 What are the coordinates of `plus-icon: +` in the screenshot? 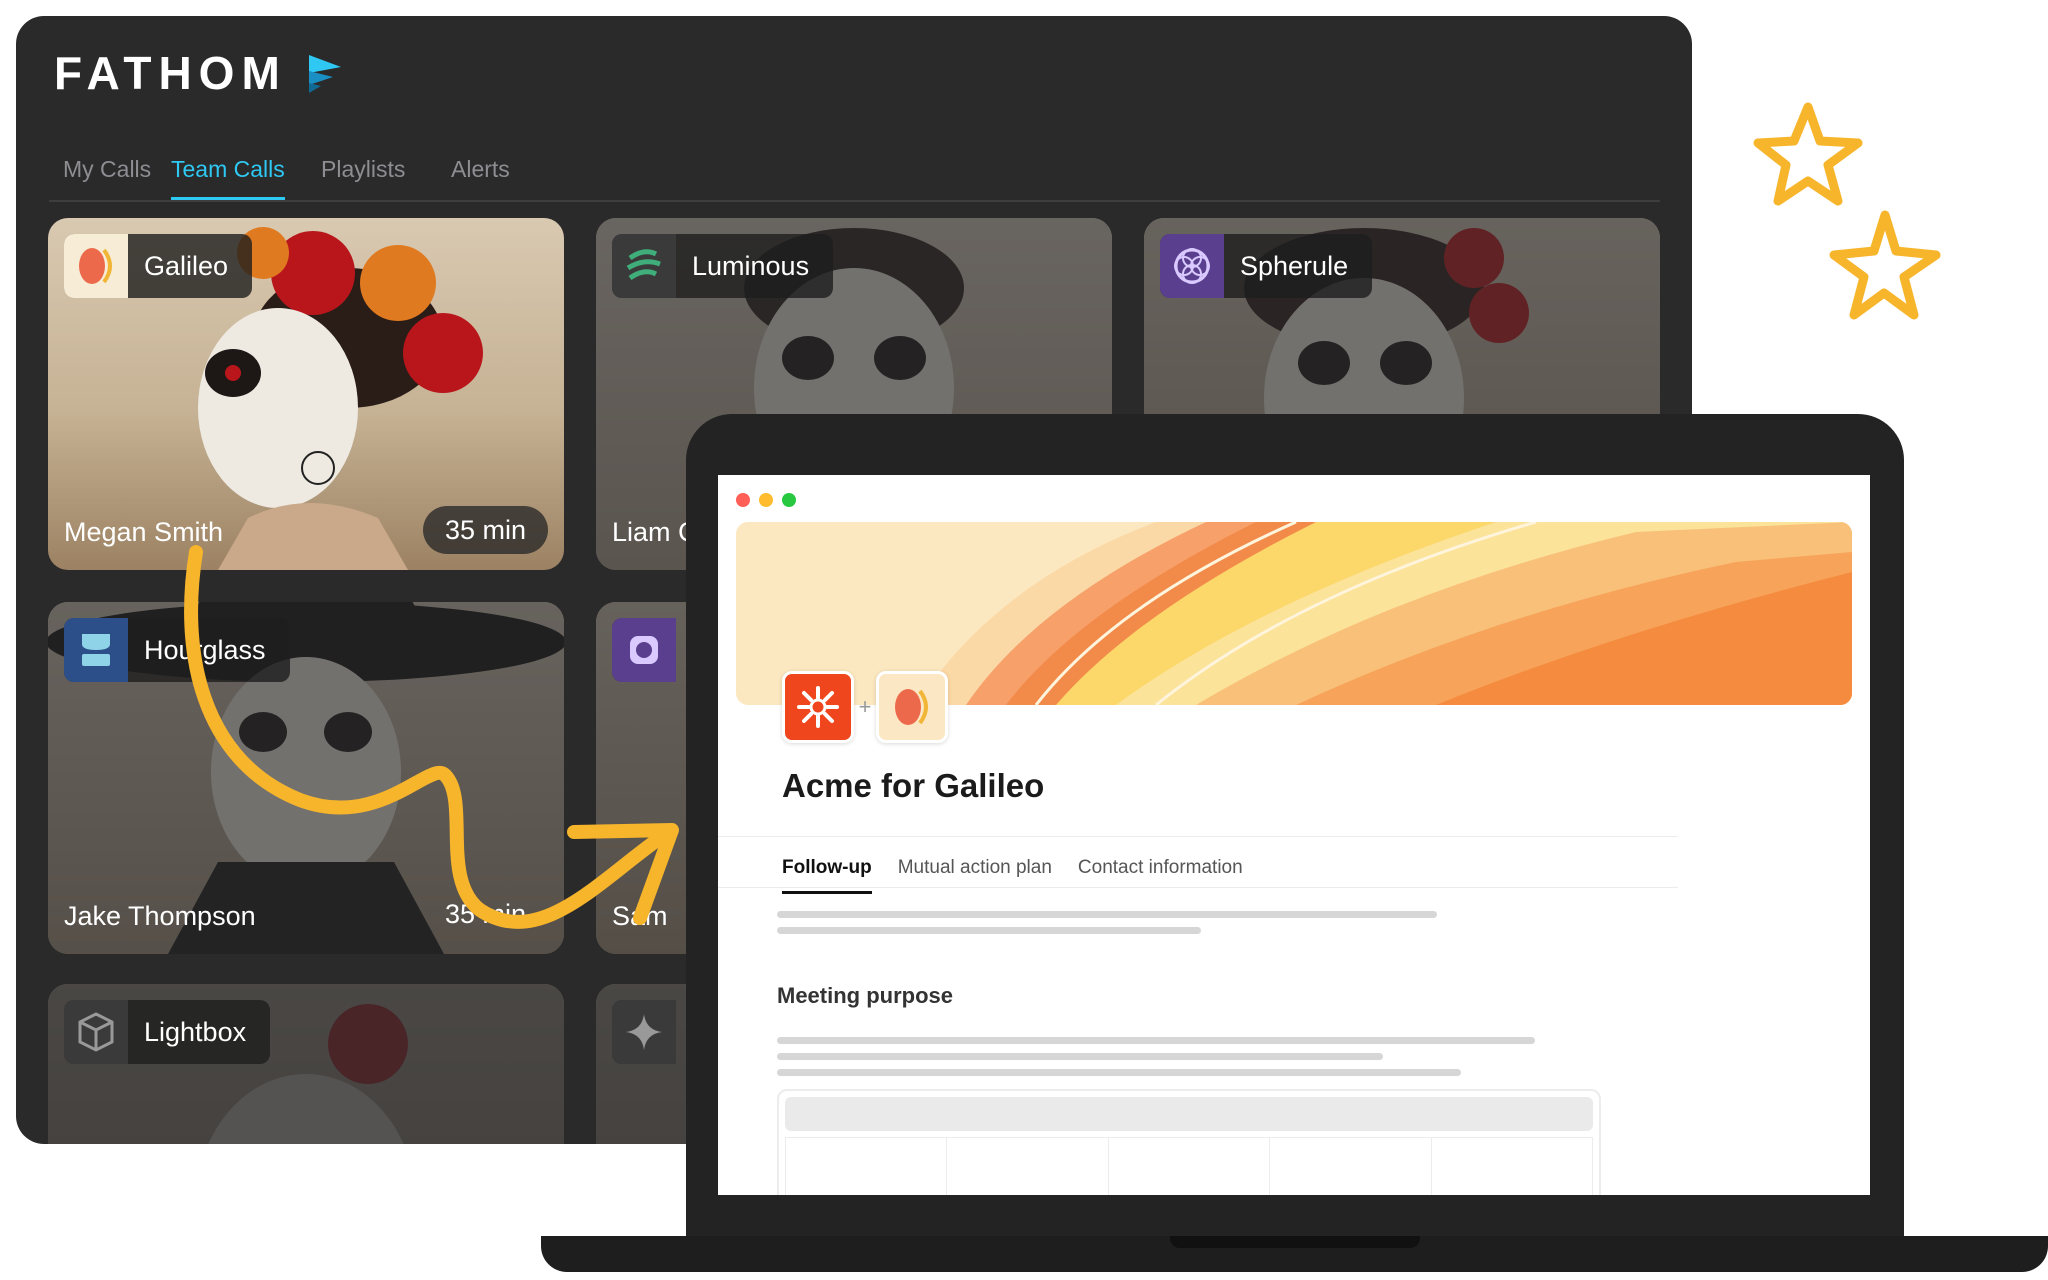 It's located at (865, 706).